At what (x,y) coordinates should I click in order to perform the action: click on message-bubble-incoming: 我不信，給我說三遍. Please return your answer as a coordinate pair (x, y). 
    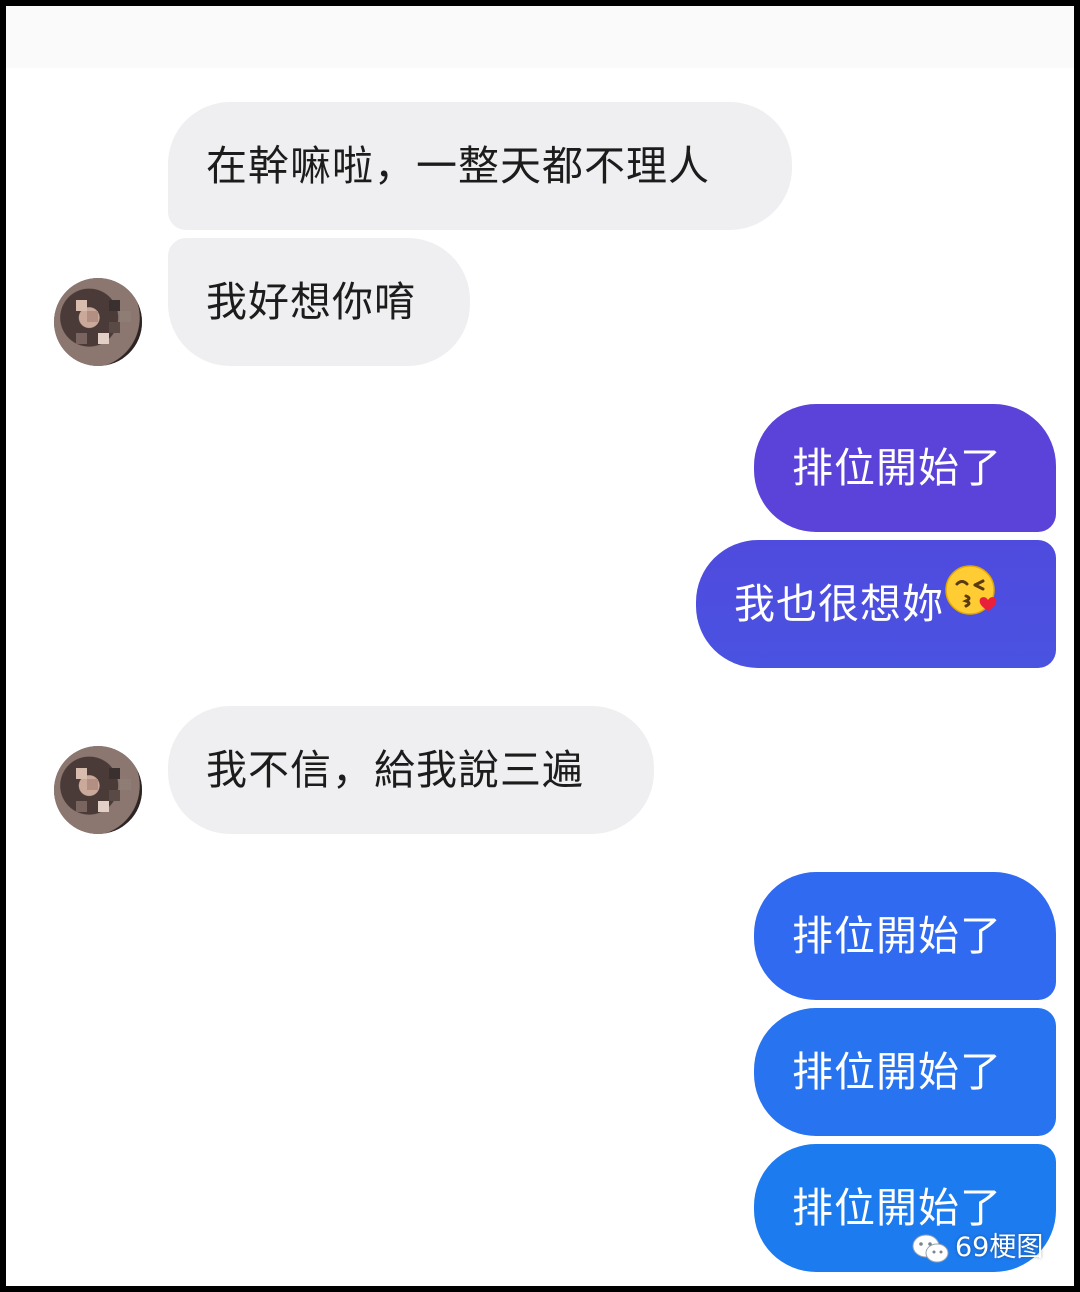
    Looking at the image, I should click on (411, 770).